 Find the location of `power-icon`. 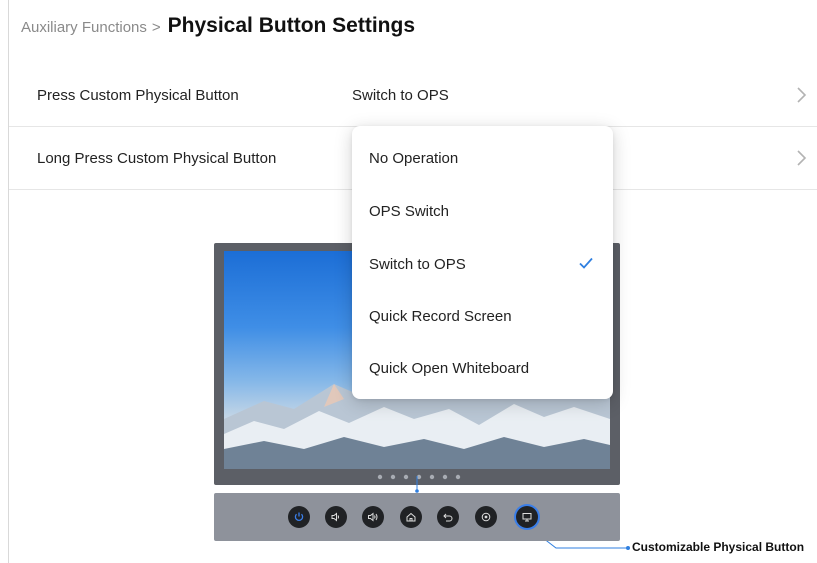

power-icon is located at coordinates (299, 517).